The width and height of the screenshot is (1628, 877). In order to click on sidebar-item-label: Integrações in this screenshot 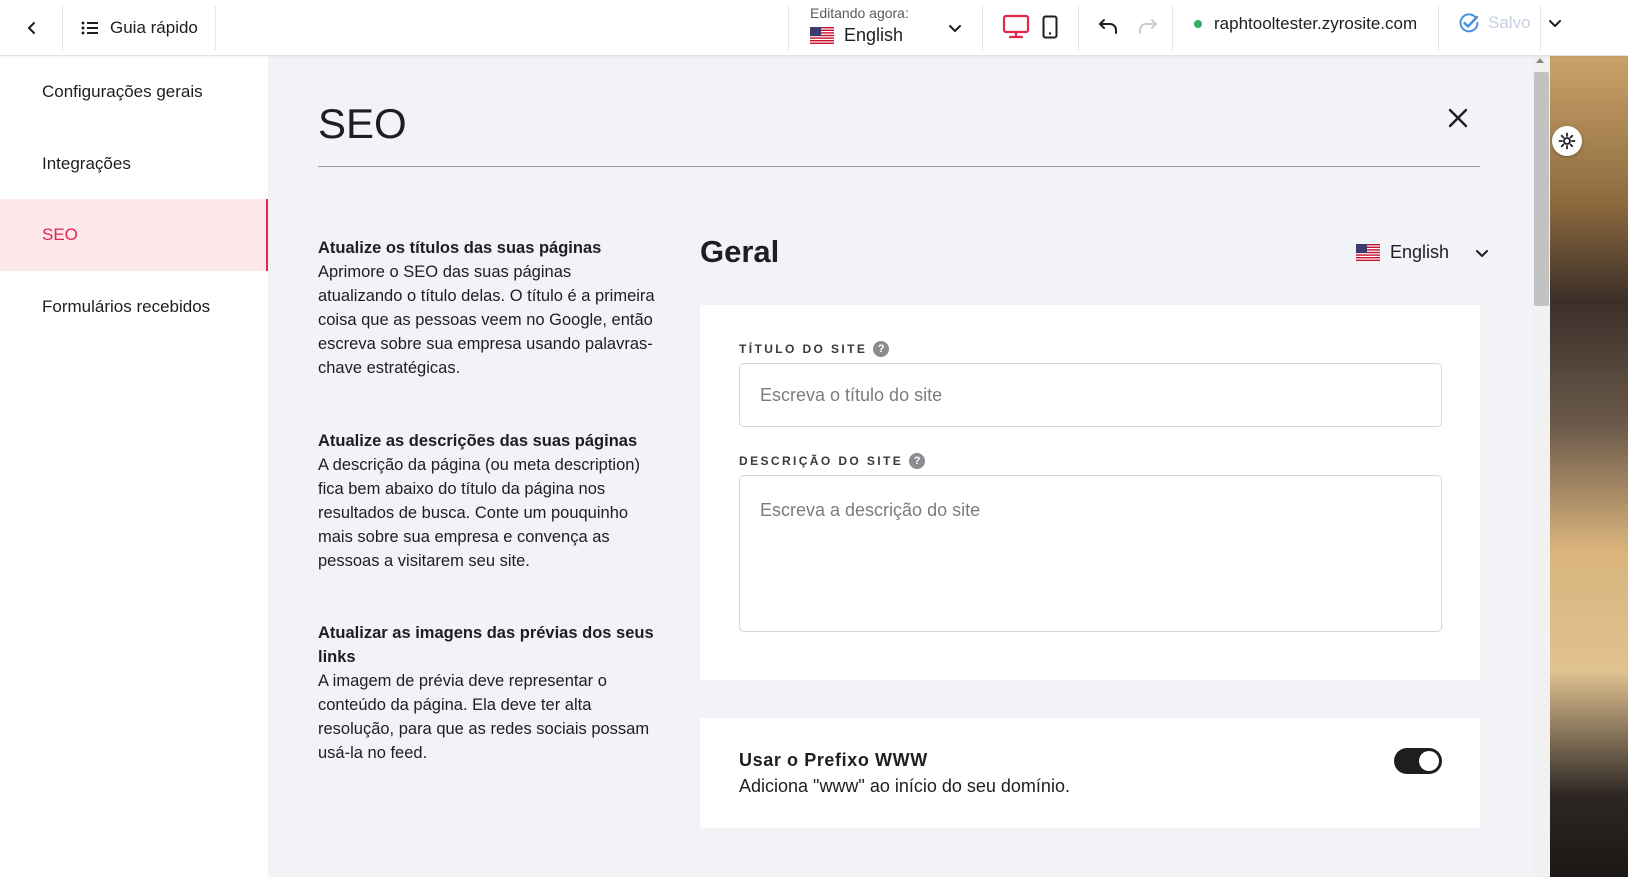, I will do `click(86, 163)`.